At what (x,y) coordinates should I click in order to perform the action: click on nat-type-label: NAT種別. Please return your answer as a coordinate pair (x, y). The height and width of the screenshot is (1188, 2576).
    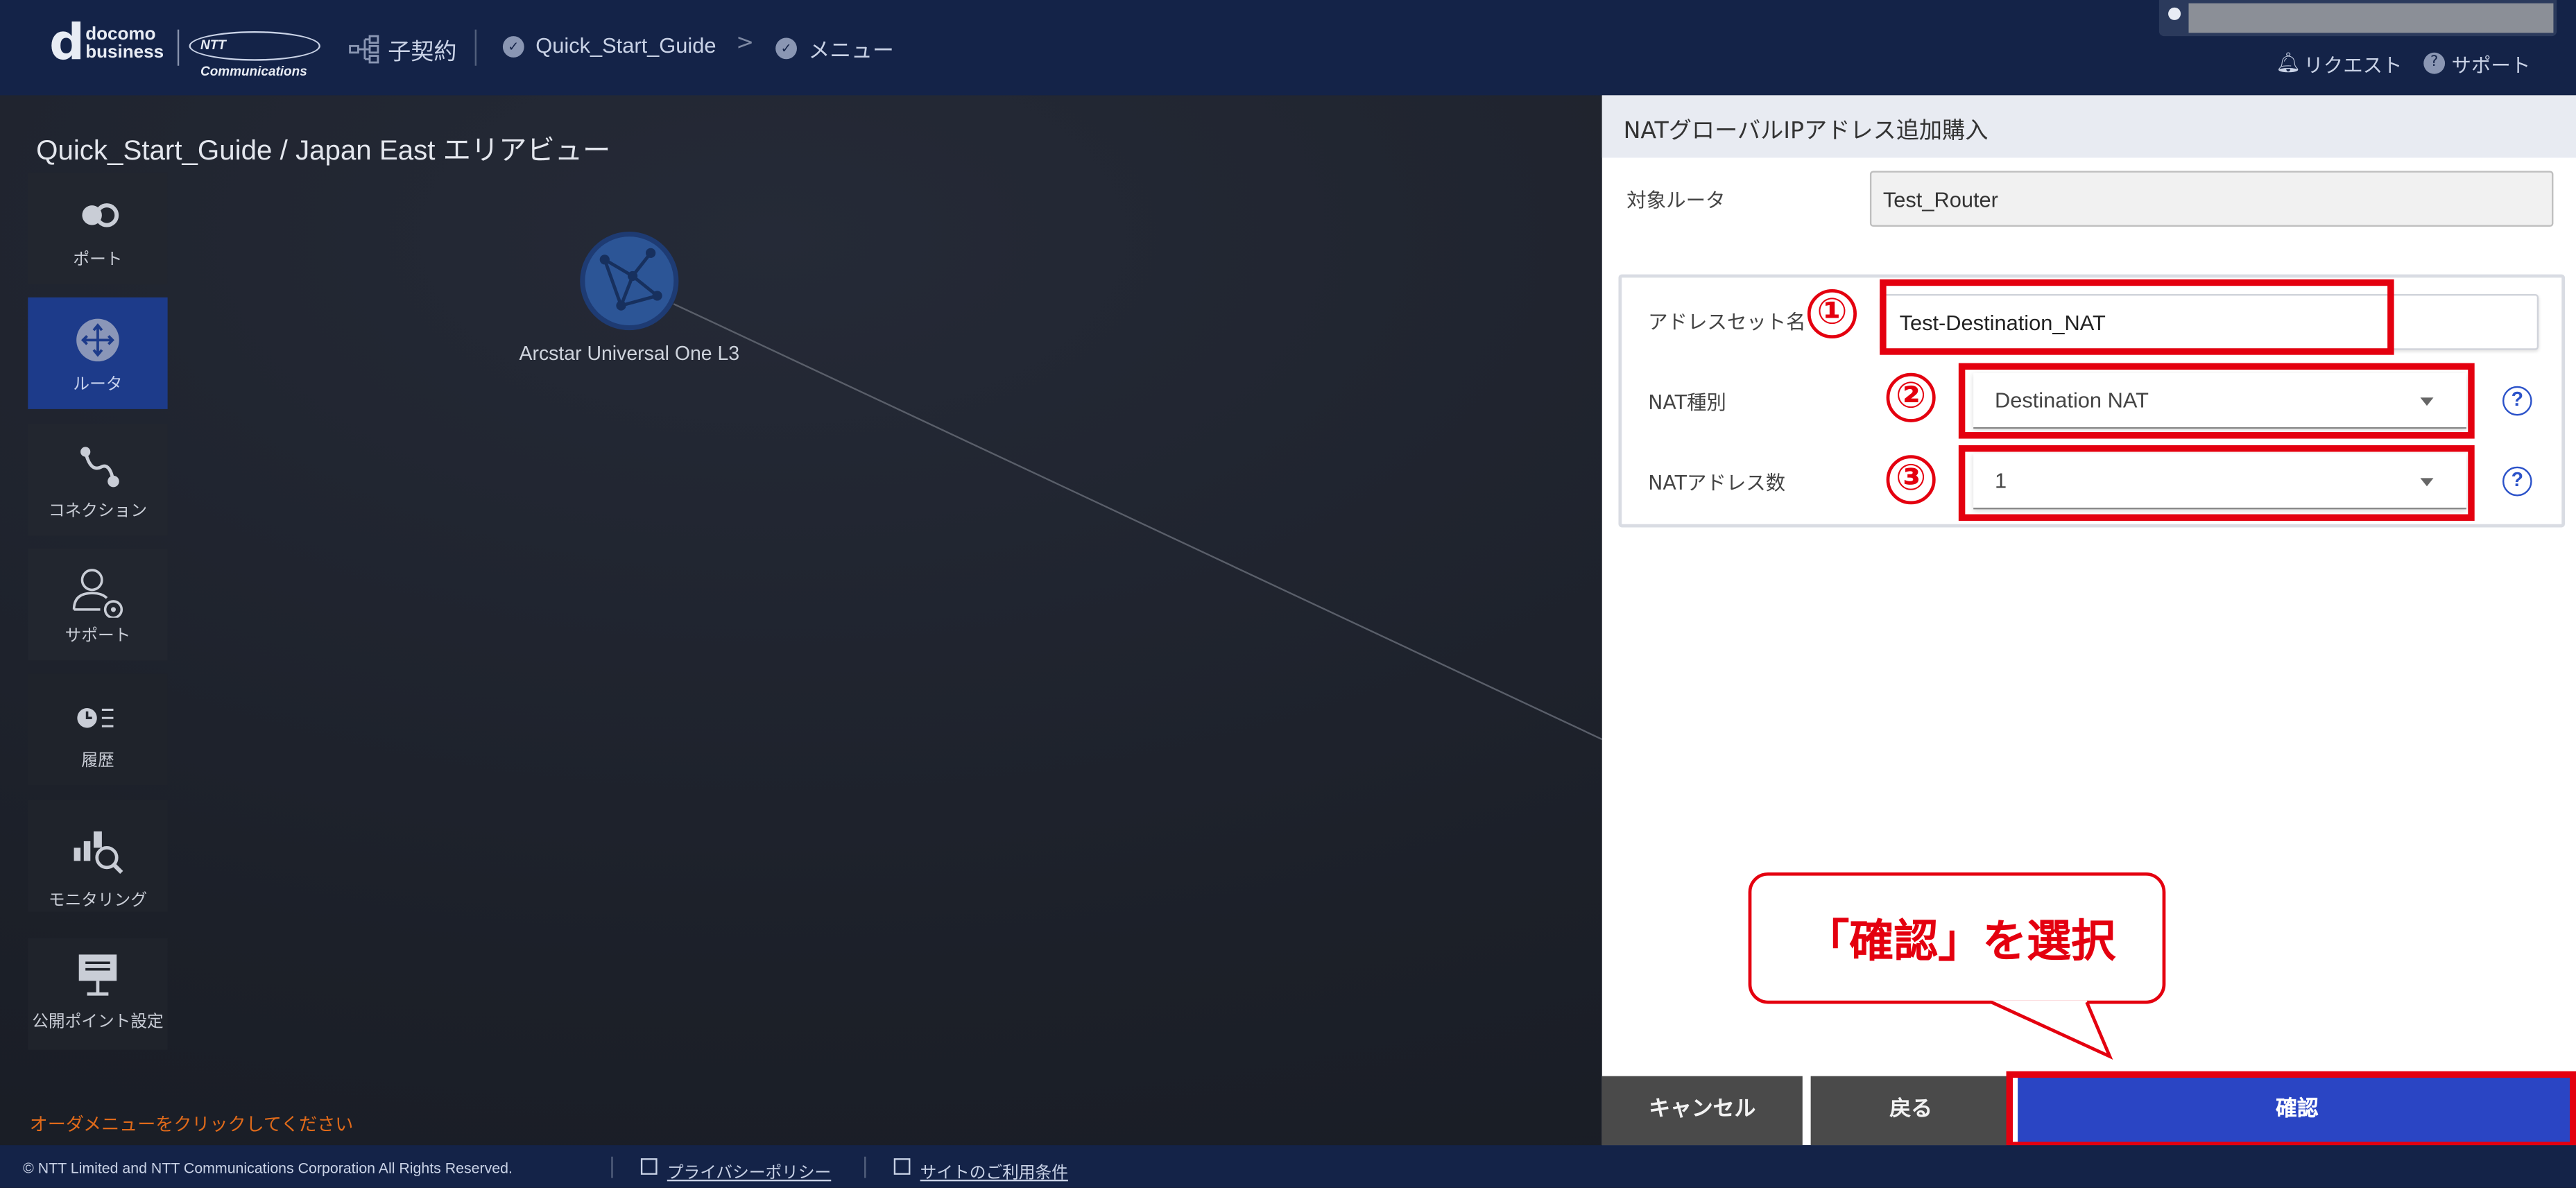
    Looking at the image, I should click on (1687, 402).